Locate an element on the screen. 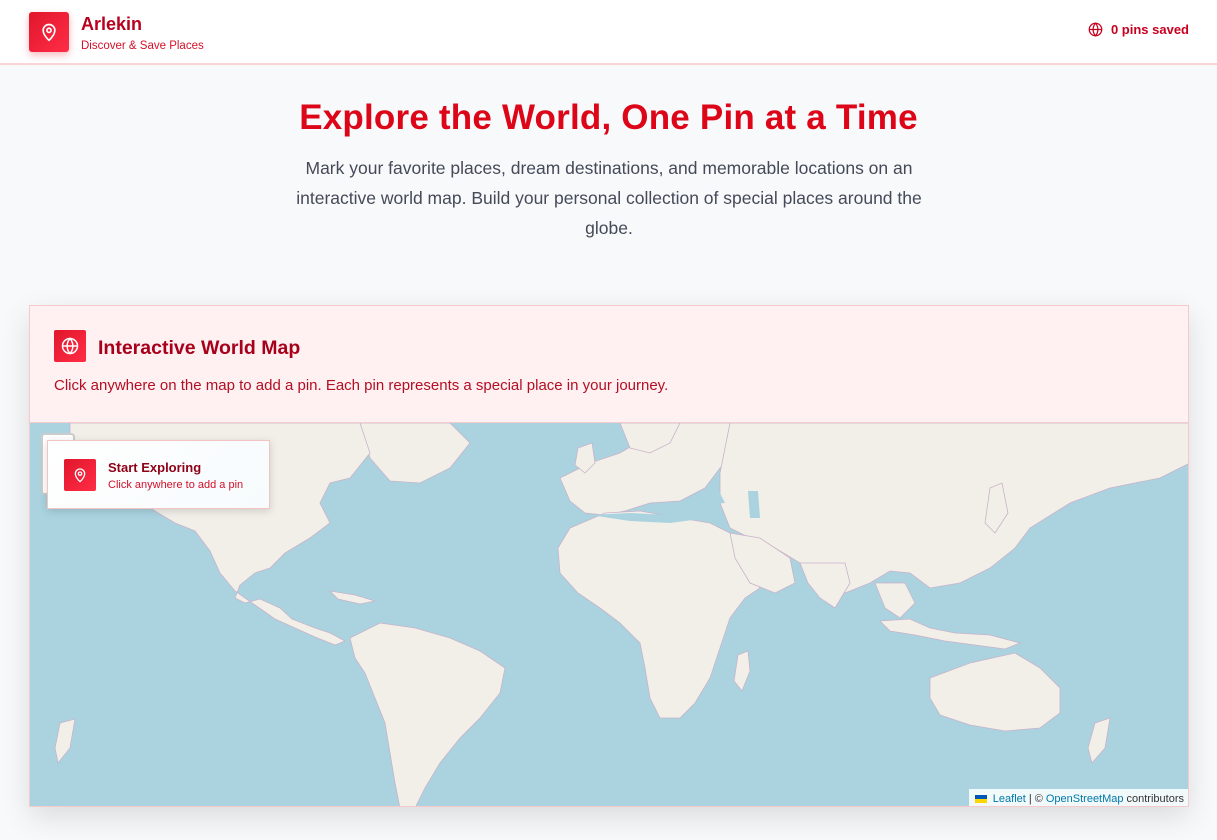 Image resolution: width=1217 pixels, height=840 pixels. landmass-south-america is located at coordinates (427, 714).